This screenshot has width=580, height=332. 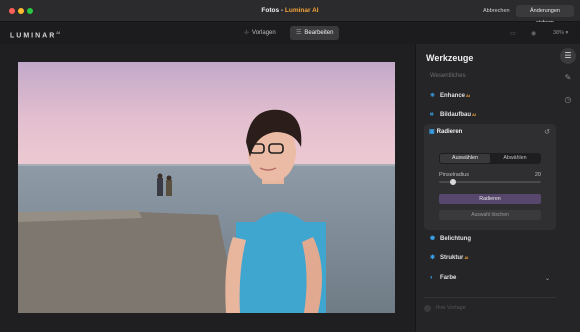 I want to click on tool-enhance: ✳ EnhanceAI, so click(x=450, y=96).